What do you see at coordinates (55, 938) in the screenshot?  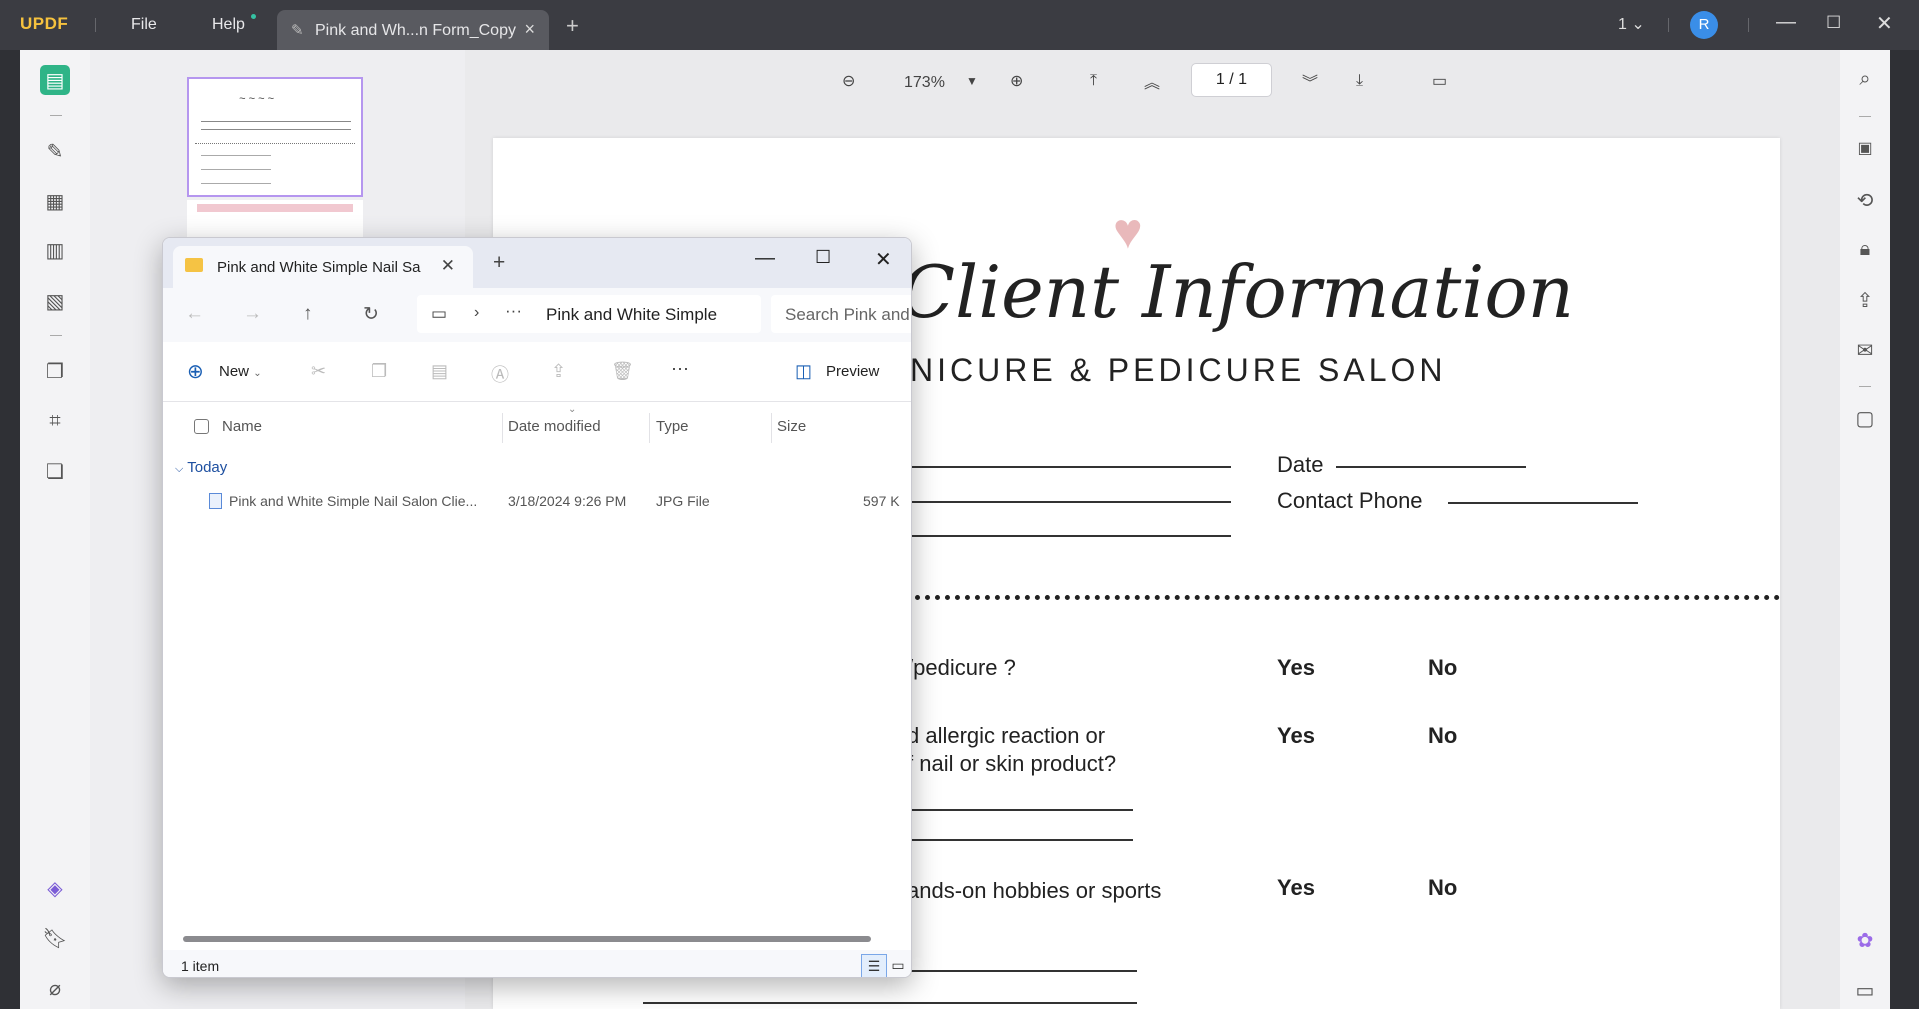 I see `bookmark-icon: 🔖︎` at bounding box center [55, 938].